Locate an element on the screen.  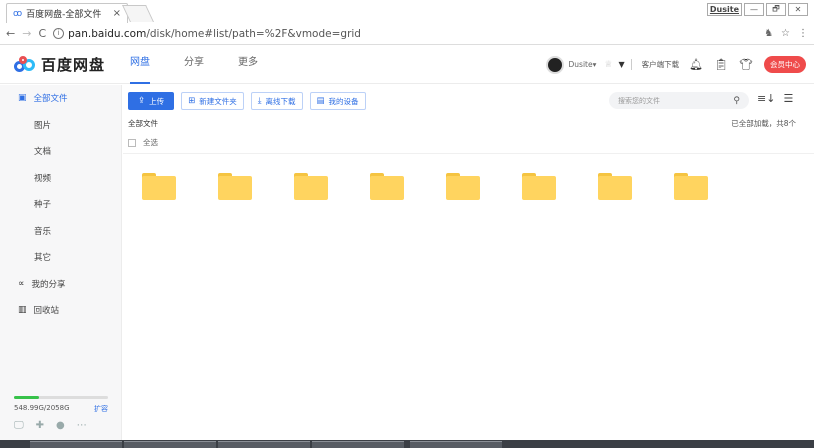
search-icon: ⚲ is located at coordinates (736, 101).